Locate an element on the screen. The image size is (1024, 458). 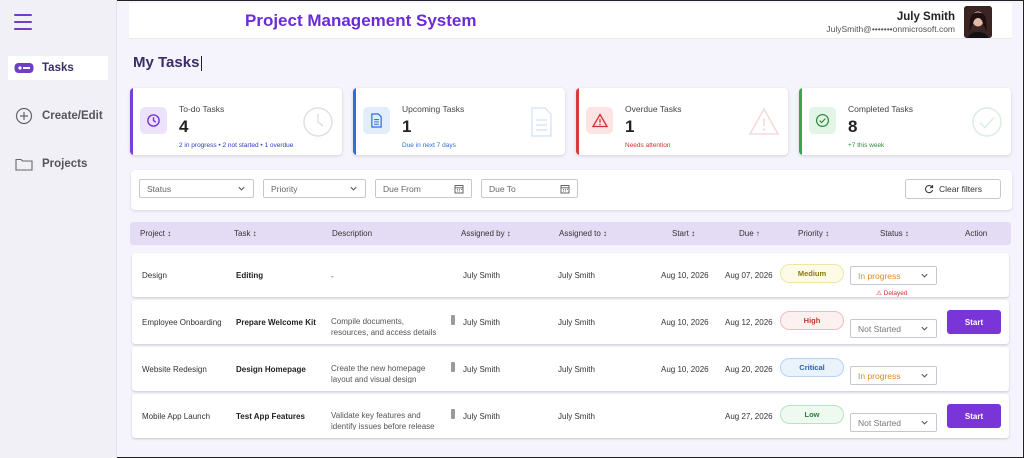
warning-watermark-icon is located at coordinates (764, 121).